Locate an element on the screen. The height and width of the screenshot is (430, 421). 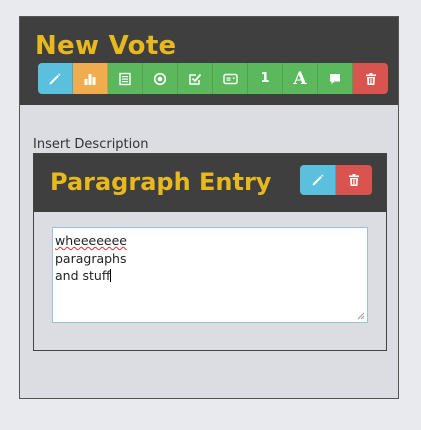
speech-bubble-icon is located at coordinates (335, 78).